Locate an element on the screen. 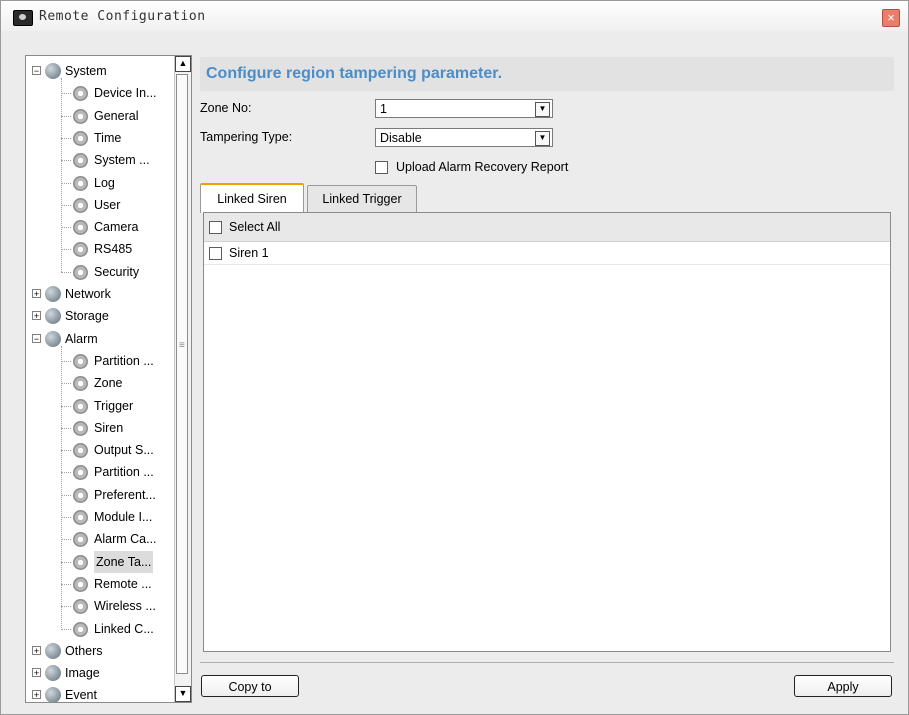 The image size is (909, 715). arrow-down-icon: ▼ is located at coordinates (183, 693).